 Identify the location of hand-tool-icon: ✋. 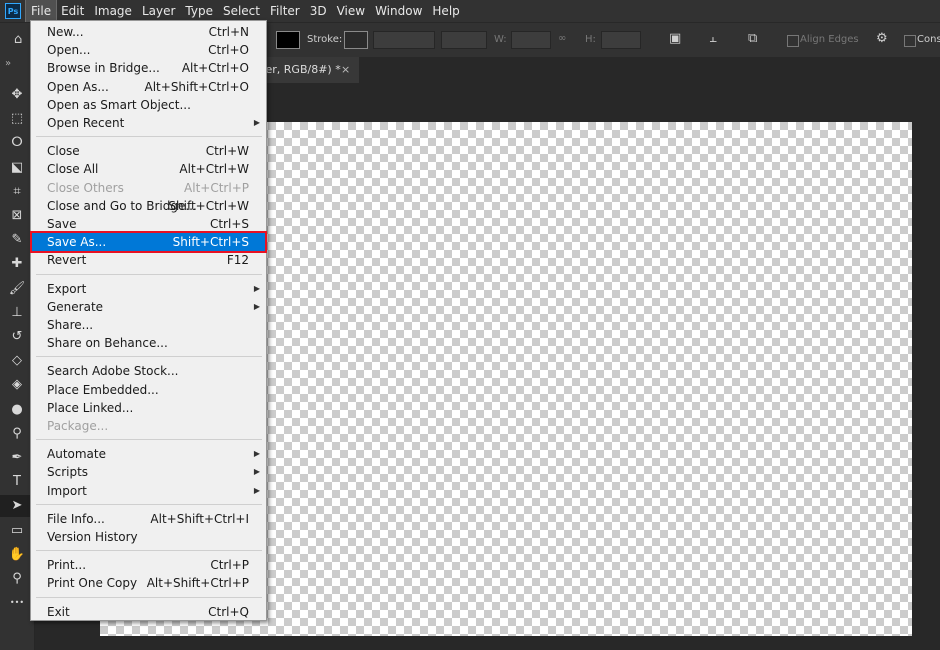
(17, 555).